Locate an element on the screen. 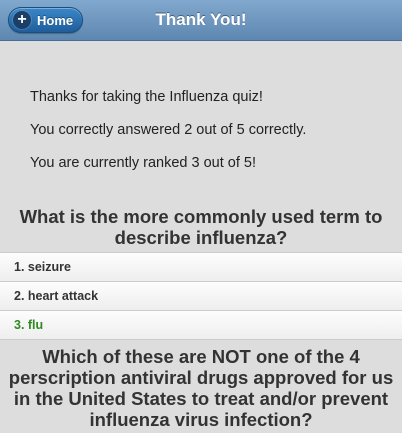  answer-option-seizure: 1. seizure is located at coordinates (201, 267).